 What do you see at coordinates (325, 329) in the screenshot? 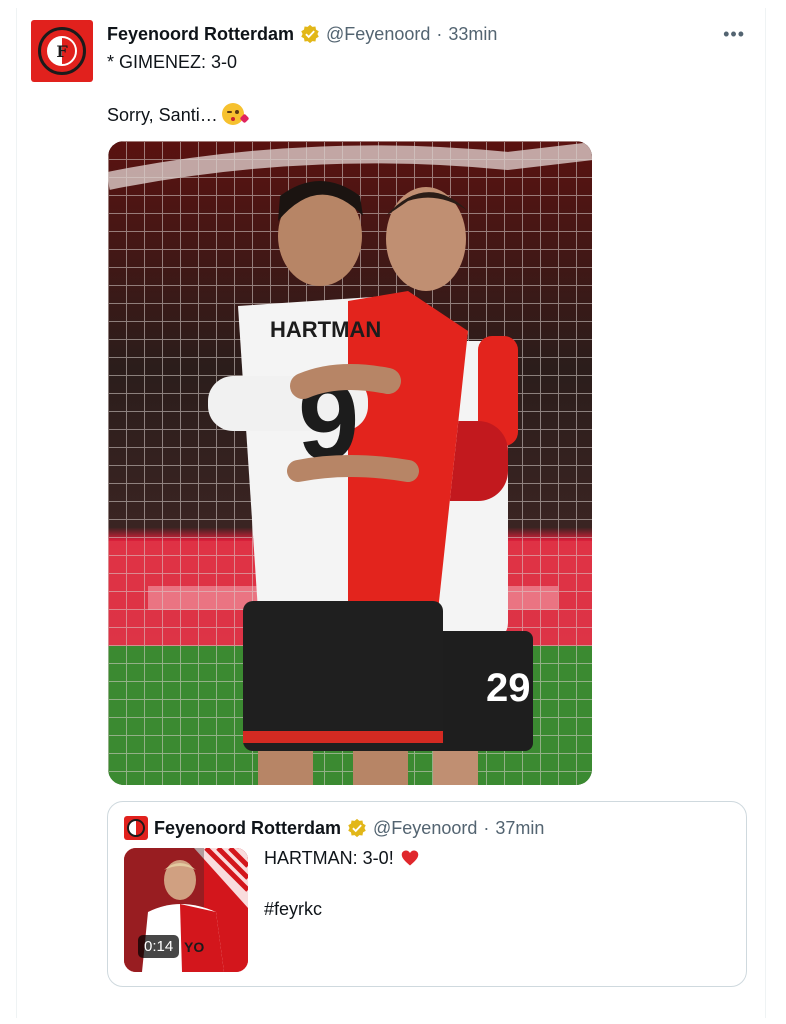
I see `photo-jersey-name: HARTMAN` at bounding box center [325, 329].